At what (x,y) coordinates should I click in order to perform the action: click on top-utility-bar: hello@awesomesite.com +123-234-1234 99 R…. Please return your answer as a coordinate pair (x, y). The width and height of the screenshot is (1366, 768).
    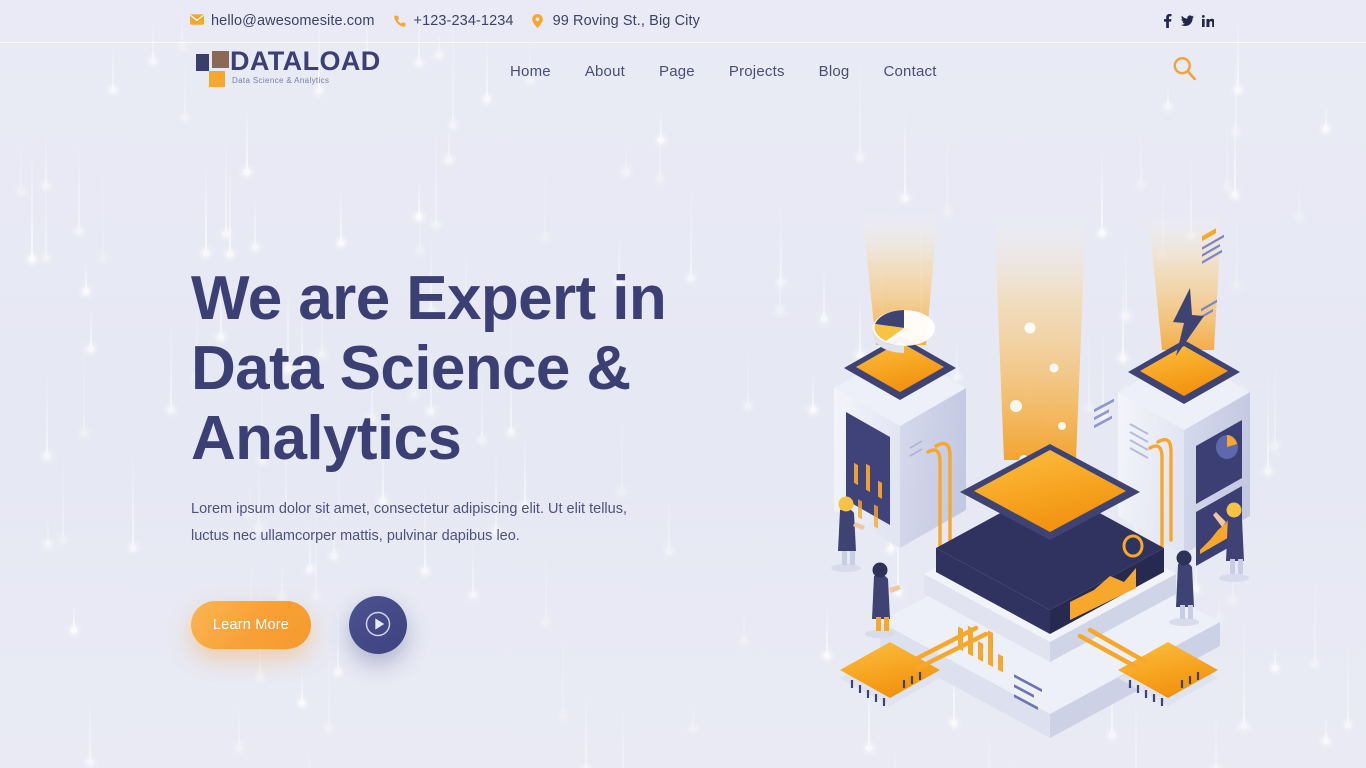
    Looking at the image, I should click on (683, 21).